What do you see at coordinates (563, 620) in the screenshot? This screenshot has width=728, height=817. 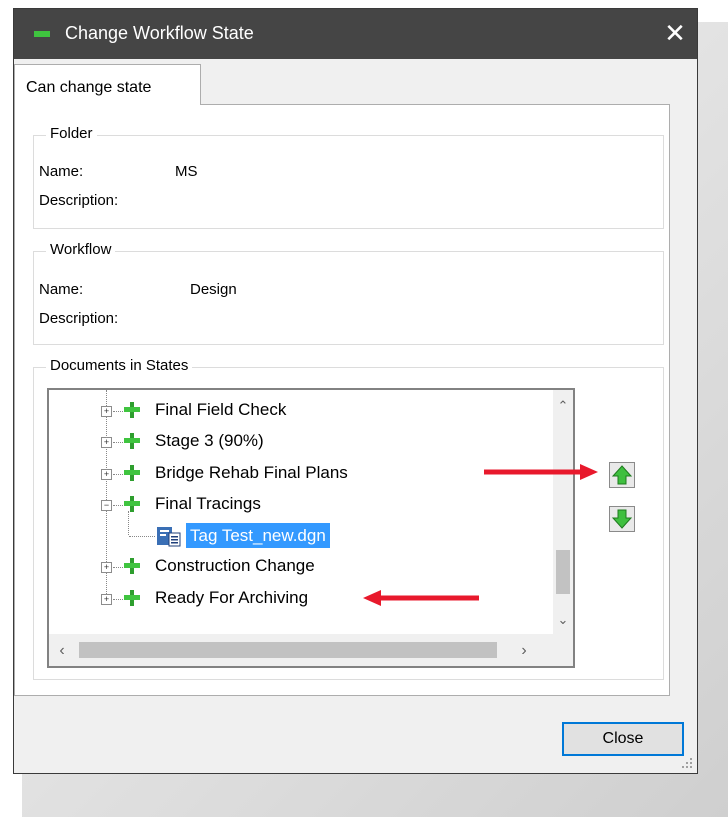 I see `scroll-down-icon: ⌄` at bounding box center [563, 620].